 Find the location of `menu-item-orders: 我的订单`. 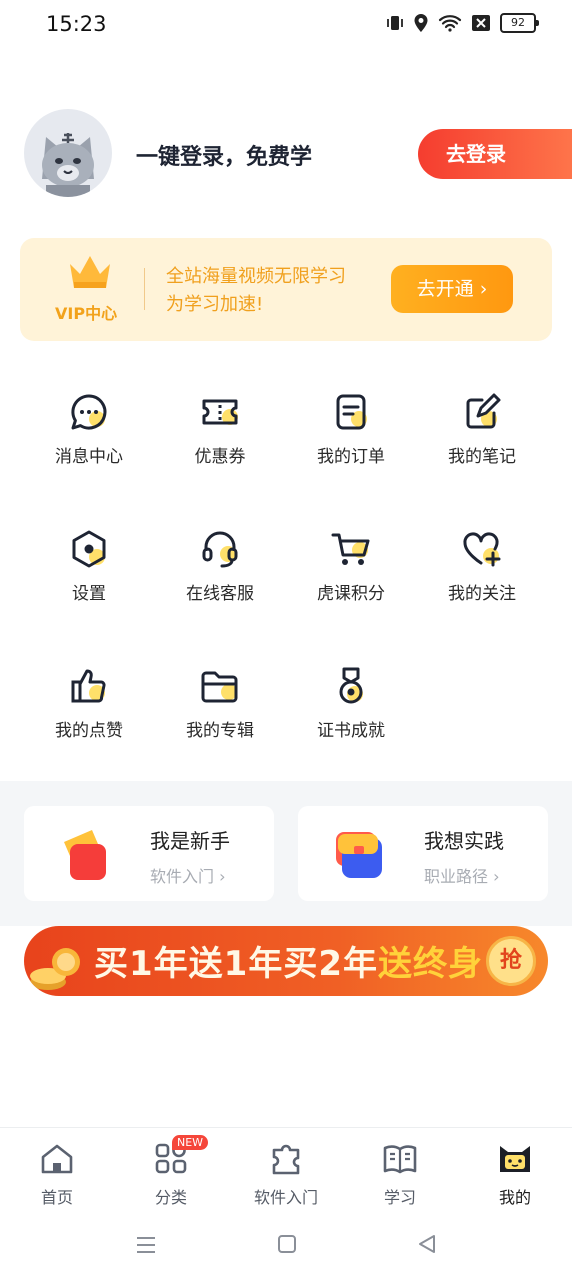

menu-item-orders: 我的订单 is located at coordinates (351, 429).